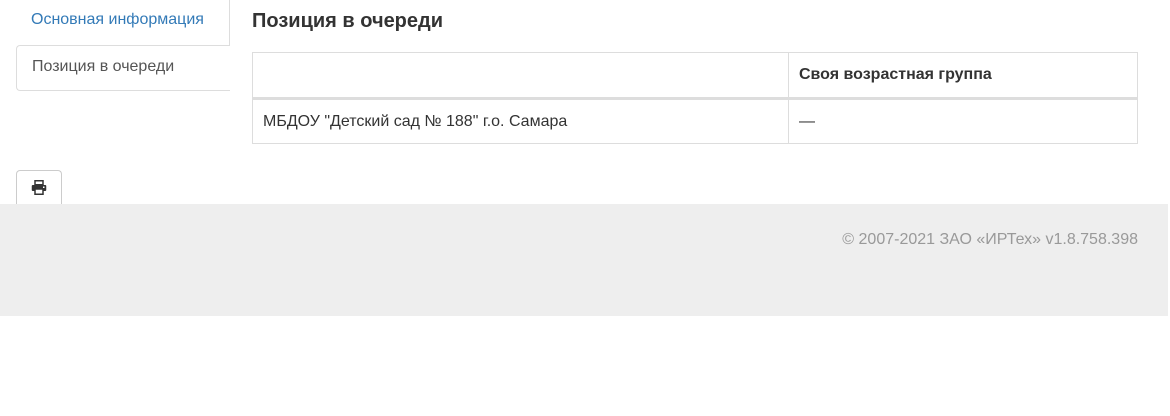  What do you see at coordinates (123, 68) in the screenshot?
I see `sidebar-item-queue-position: Позиция в очереди` at bounding box center [123, 68].